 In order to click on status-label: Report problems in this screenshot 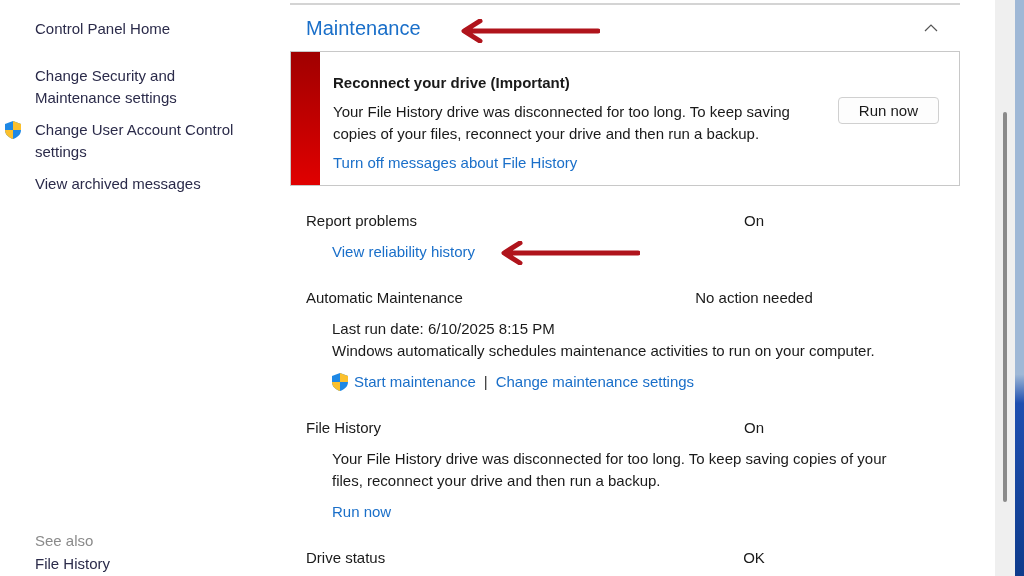, I will do `click(362, 221)`.